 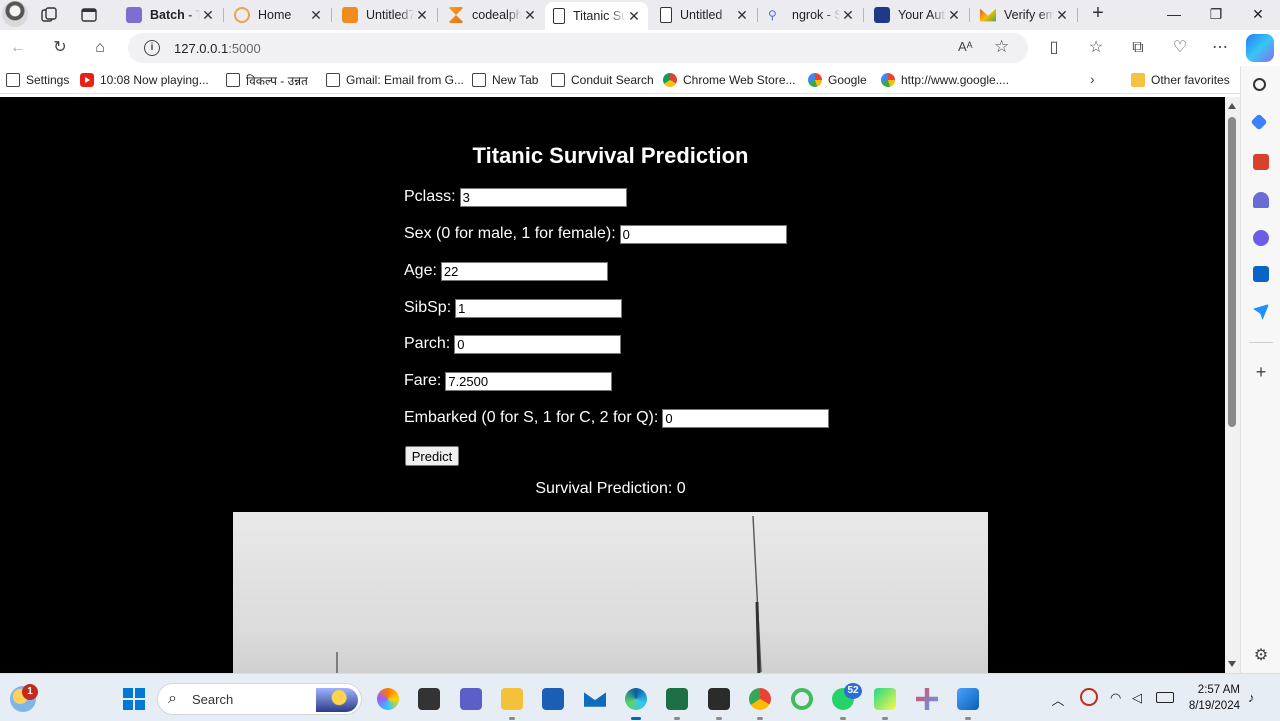 What do you see at coordinates (1118, 698) in the screenshot?
I see `wifi-icon: ◠` at bounding box center [1118, 698].